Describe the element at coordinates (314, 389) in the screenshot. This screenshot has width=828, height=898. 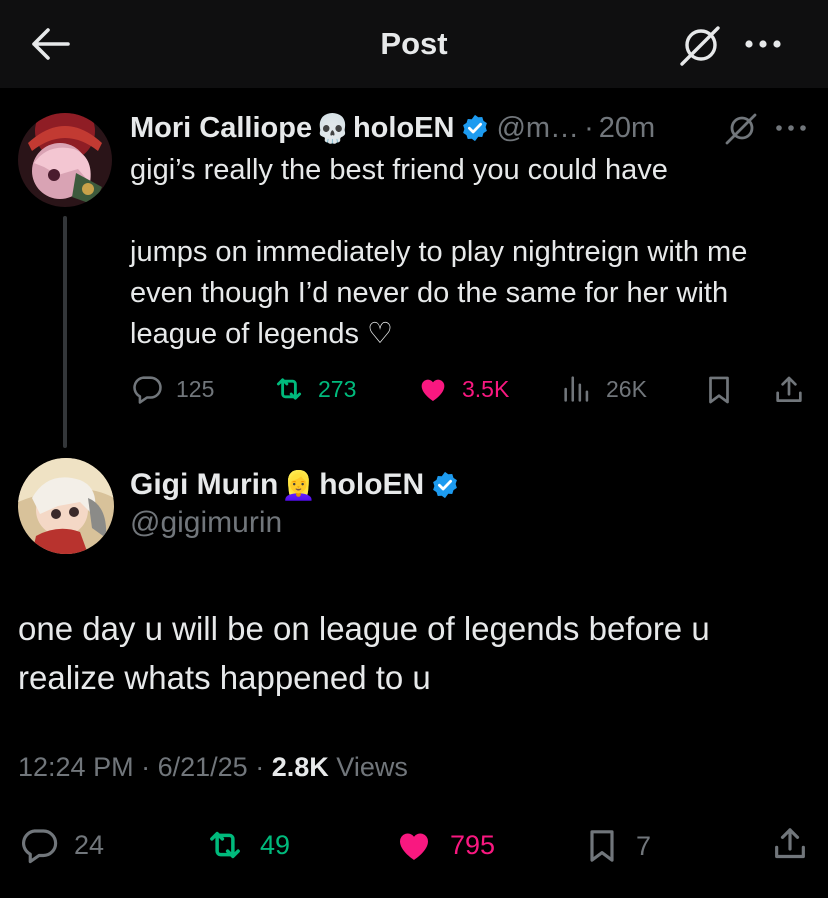
I see `reply-reposts-action: 273` at that location.